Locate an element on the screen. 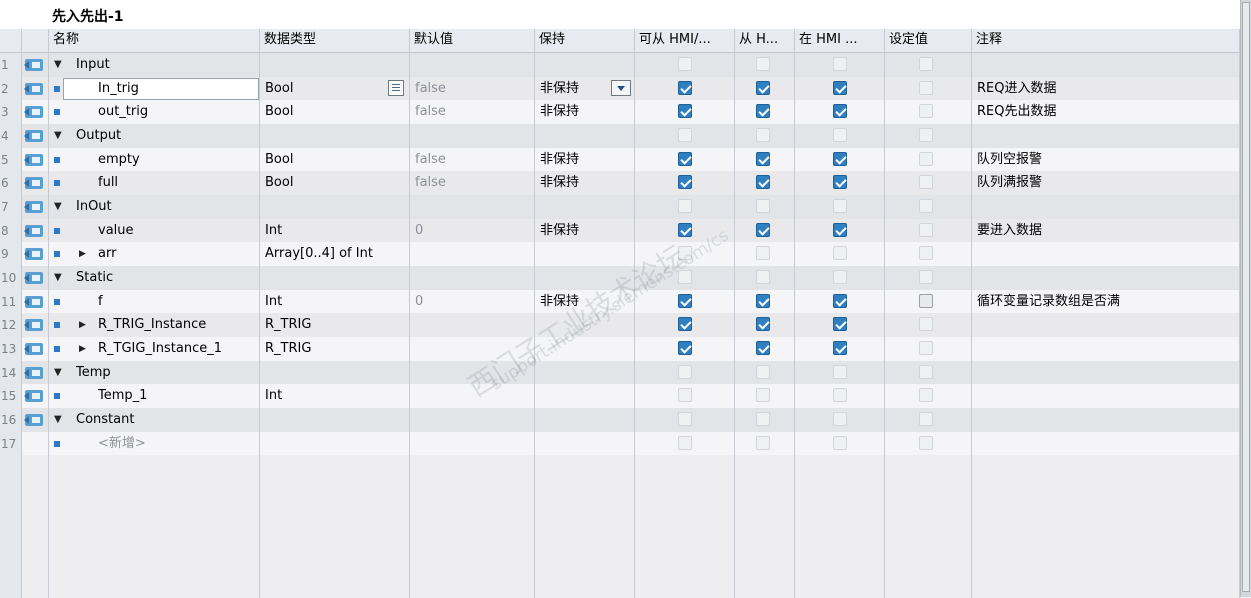 The width and height of the screenshot is (1251, 598). datatype-picker-icon is located at coordinates (396, 87).